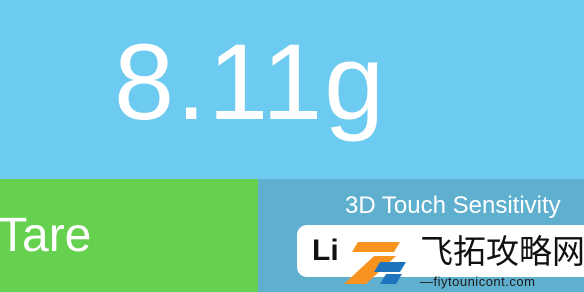 Image resolution: width=584 pixels, height=292 pixels. Describe the element at coordinates (478, 281) in the screenshot. I see `watermark-url: —fiytounicont.com` at that location.